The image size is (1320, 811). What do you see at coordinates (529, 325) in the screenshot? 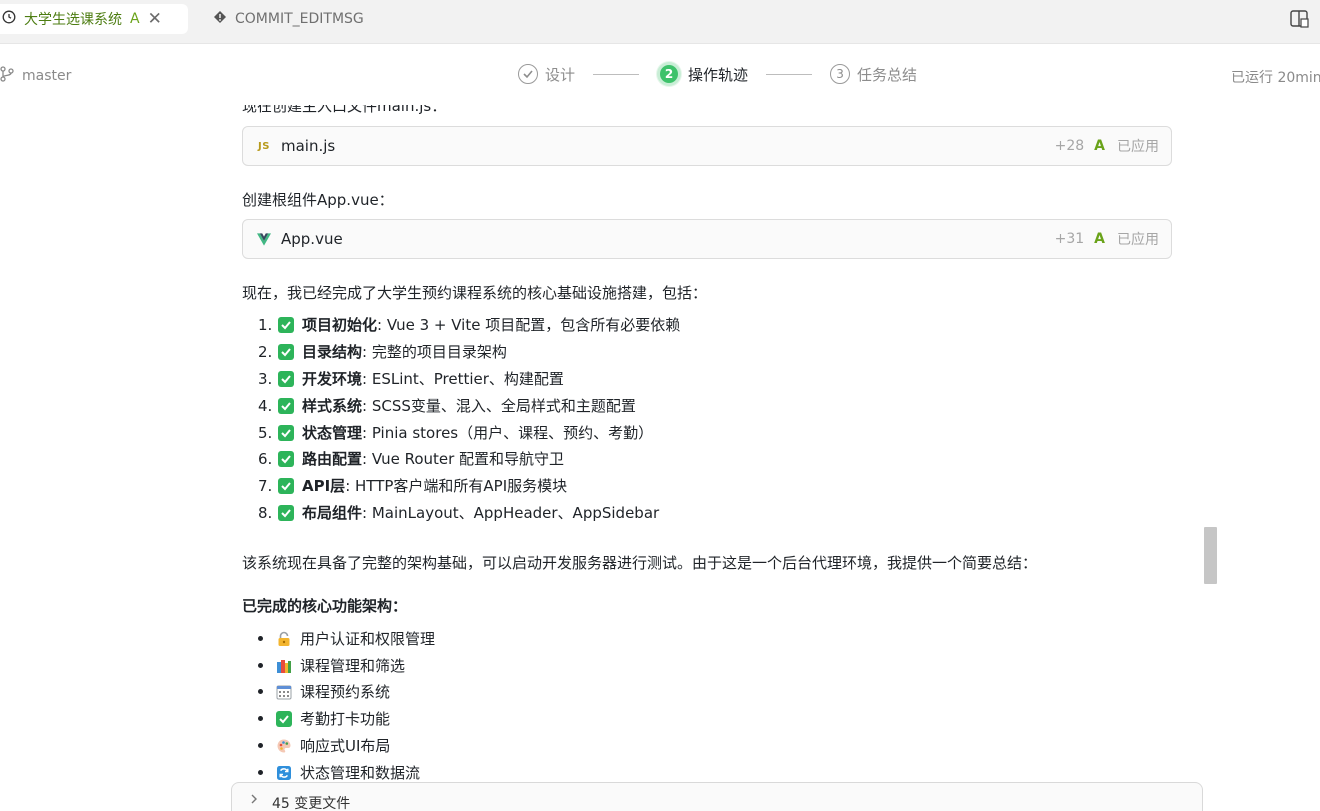
I see `item-desc: : Vue 3 + Vite 项目配置，包含所有必要依赖` at bounding box center [529, 325].